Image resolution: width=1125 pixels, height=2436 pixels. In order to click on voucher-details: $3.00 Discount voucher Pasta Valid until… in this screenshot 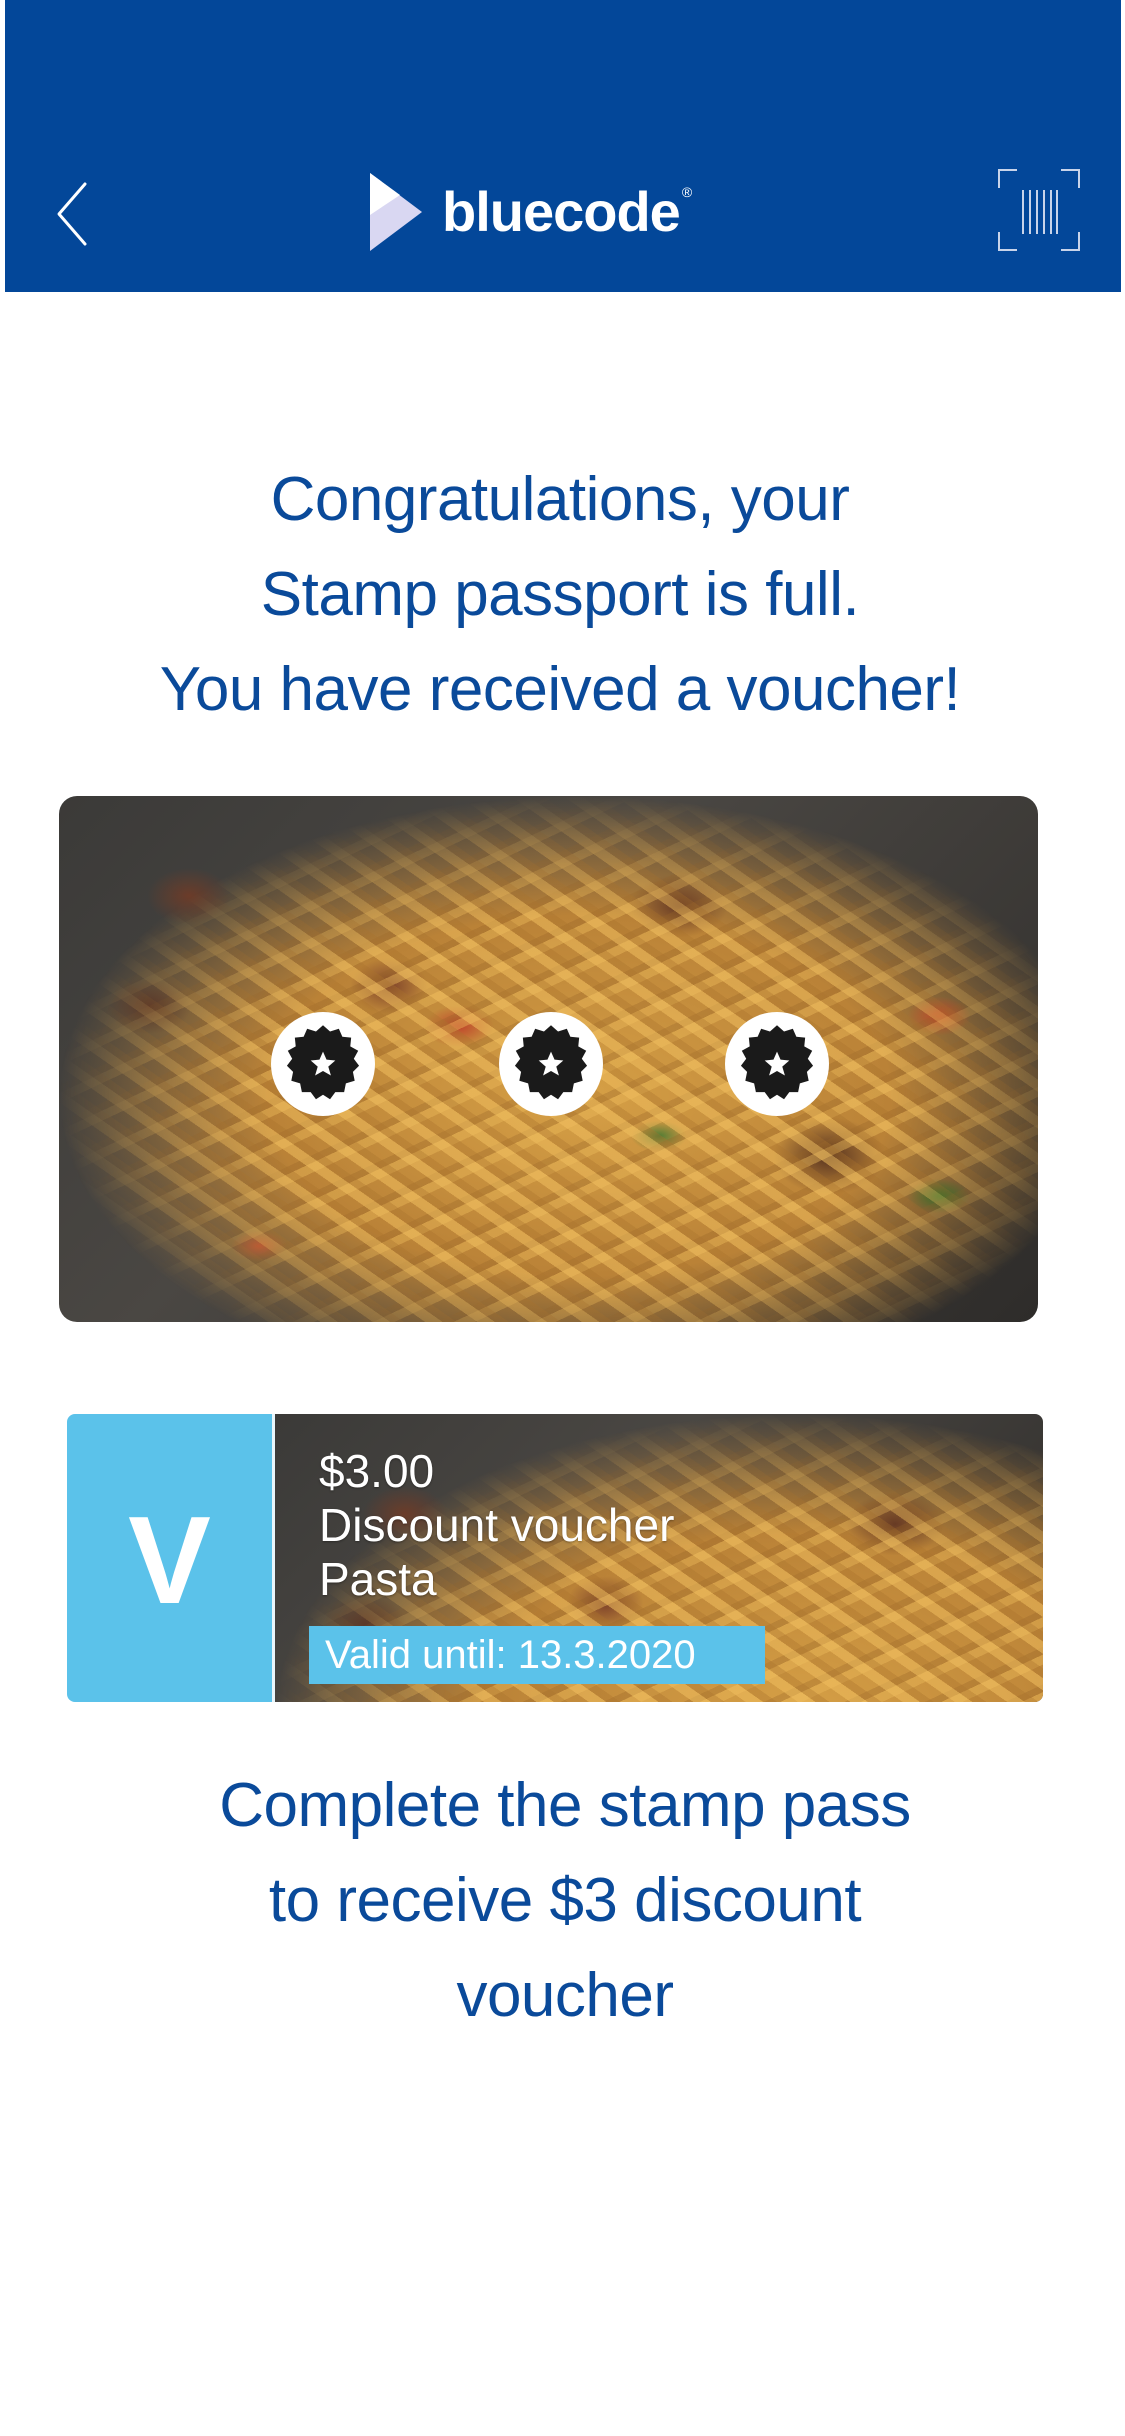, I will do `click(659, 1558)`.